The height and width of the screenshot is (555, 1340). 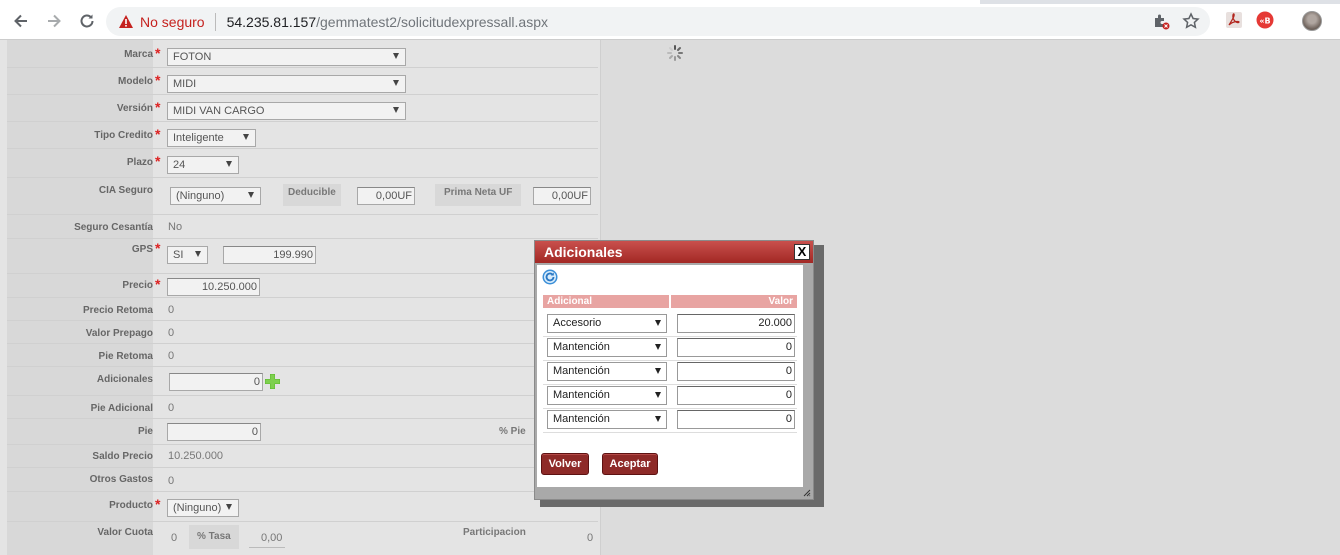 I want to click on volver-button: Volver, so click(x=565, y=464).